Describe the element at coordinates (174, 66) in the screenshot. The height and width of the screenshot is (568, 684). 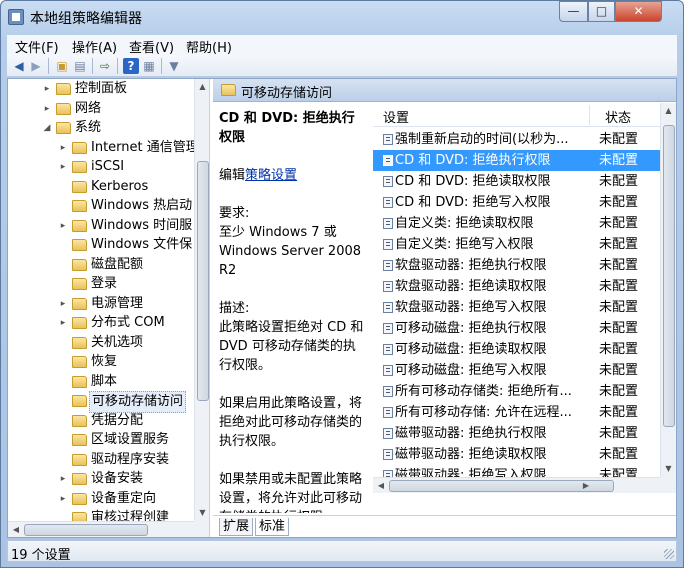
I see `filter-icon: ▼` at that location.